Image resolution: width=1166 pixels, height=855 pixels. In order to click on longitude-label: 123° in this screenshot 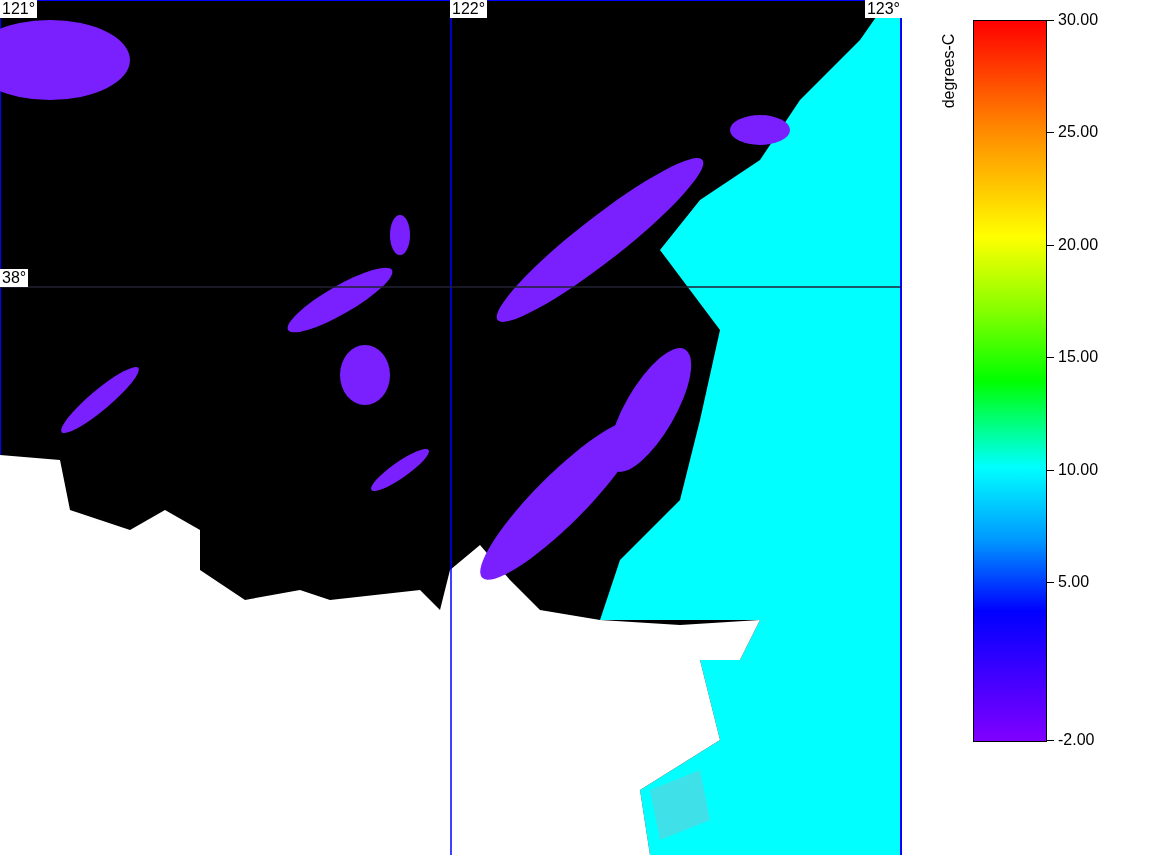, I will do `click(883, 9)`.